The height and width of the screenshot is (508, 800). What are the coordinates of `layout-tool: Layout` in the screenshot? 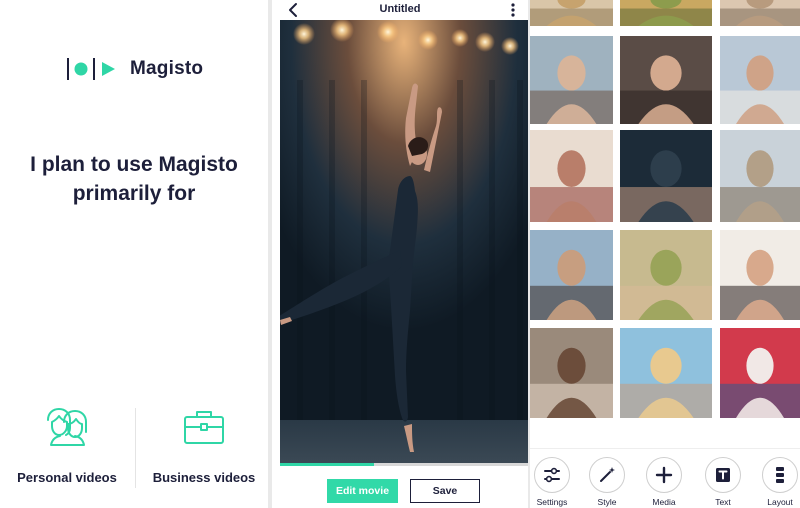 It's located at (776, 482).